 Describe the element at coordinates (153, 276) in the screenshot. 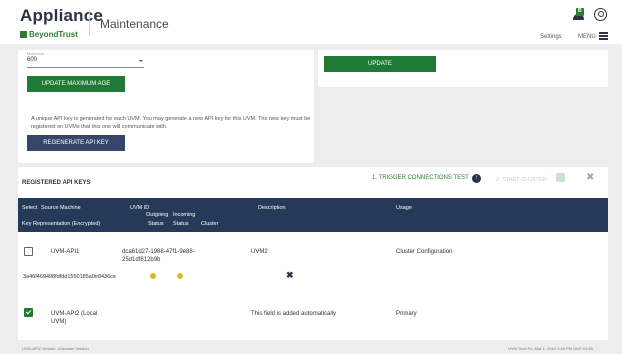

I see `outgoing-status-indicator` at that location.